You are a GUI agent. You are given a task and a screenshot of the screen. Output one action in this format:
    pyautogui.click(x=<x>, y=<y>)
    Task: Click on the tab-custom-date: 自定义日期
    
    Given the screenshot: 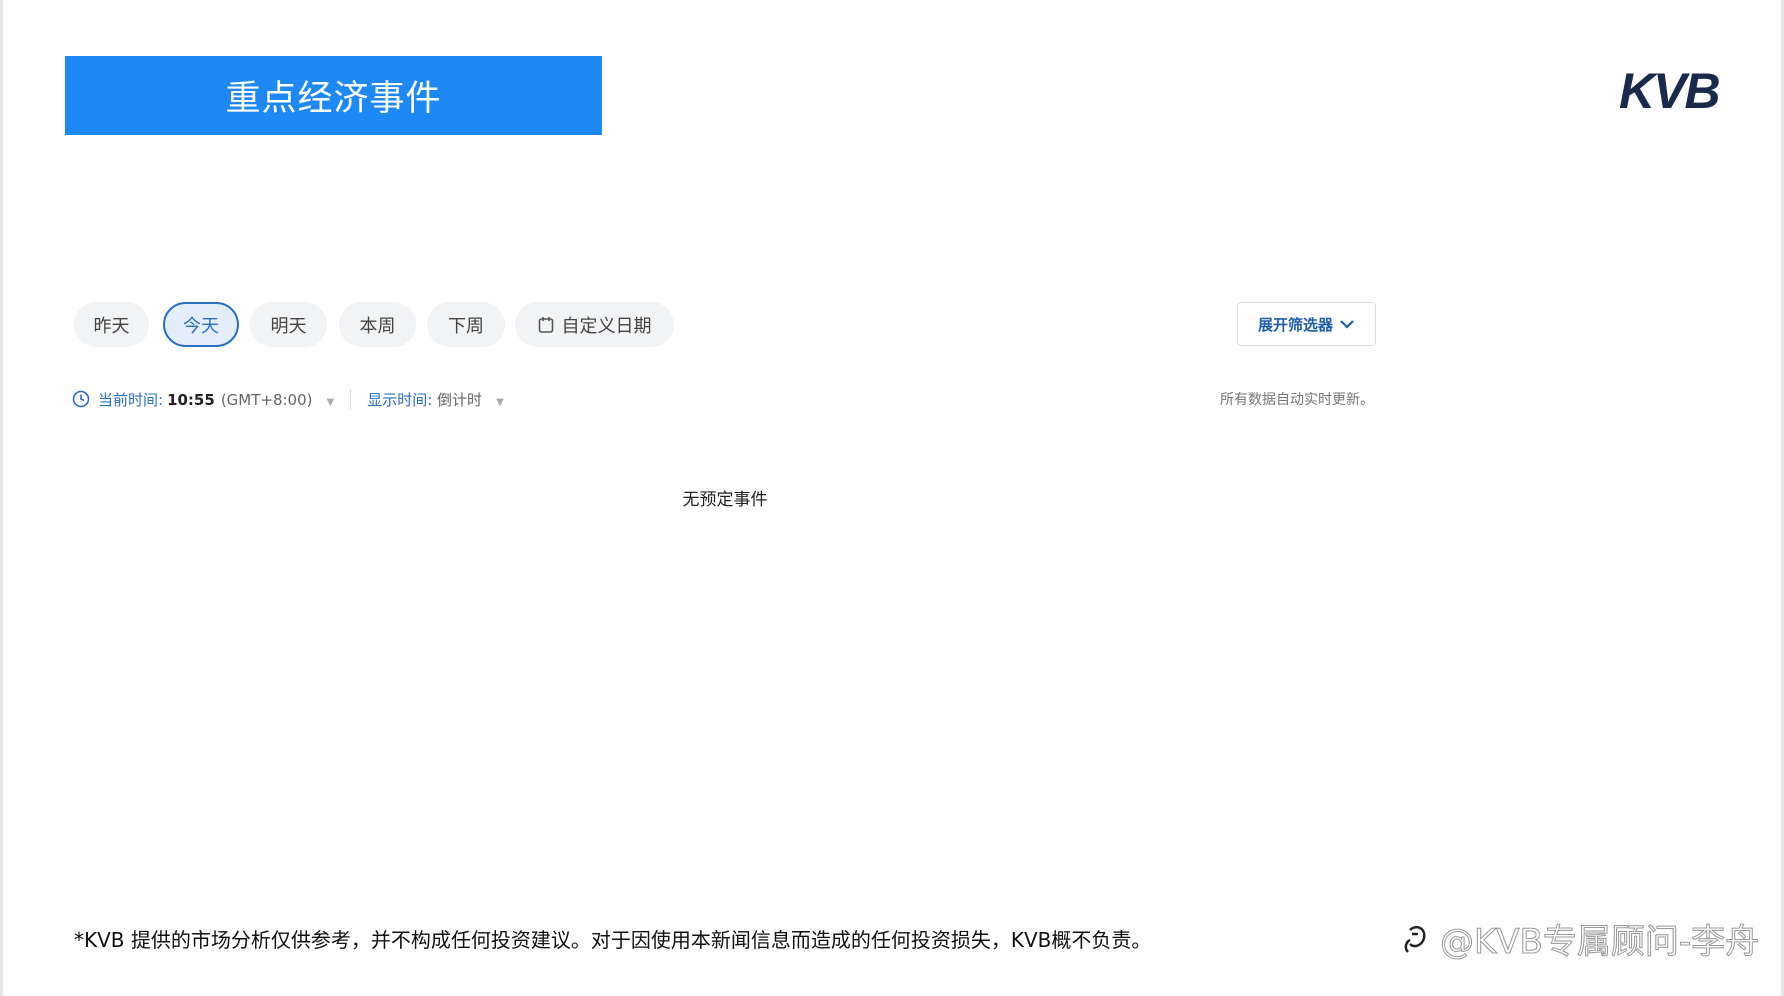 What is the action you would take?
    pyautogui.click(x=594, y=324)
    